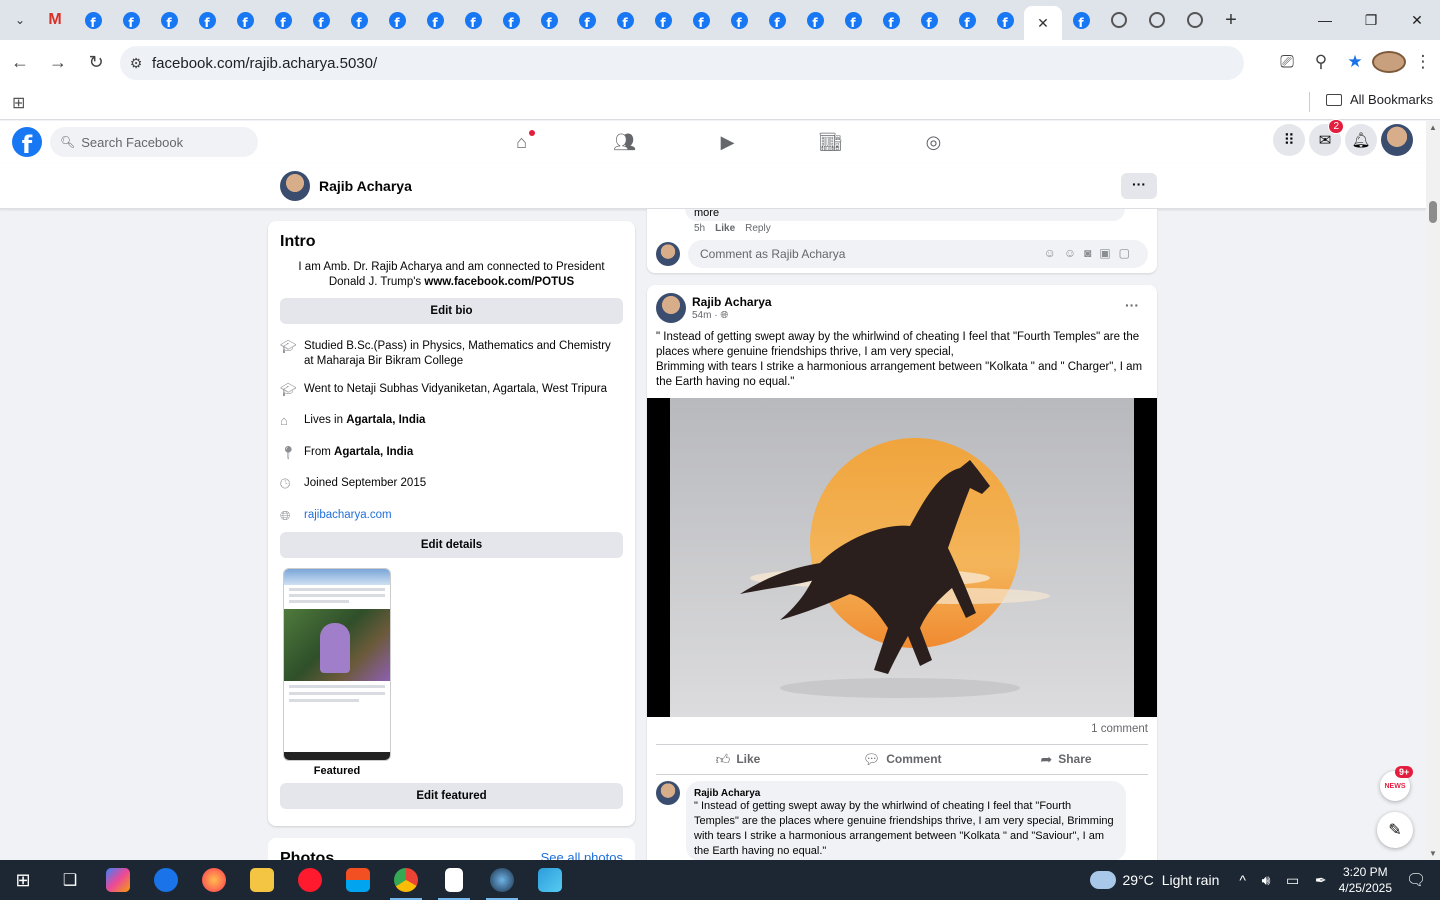 The height and width of the screenshot is (900, 1440). I want to click on nav-home: ⌂, so click(521, 142).